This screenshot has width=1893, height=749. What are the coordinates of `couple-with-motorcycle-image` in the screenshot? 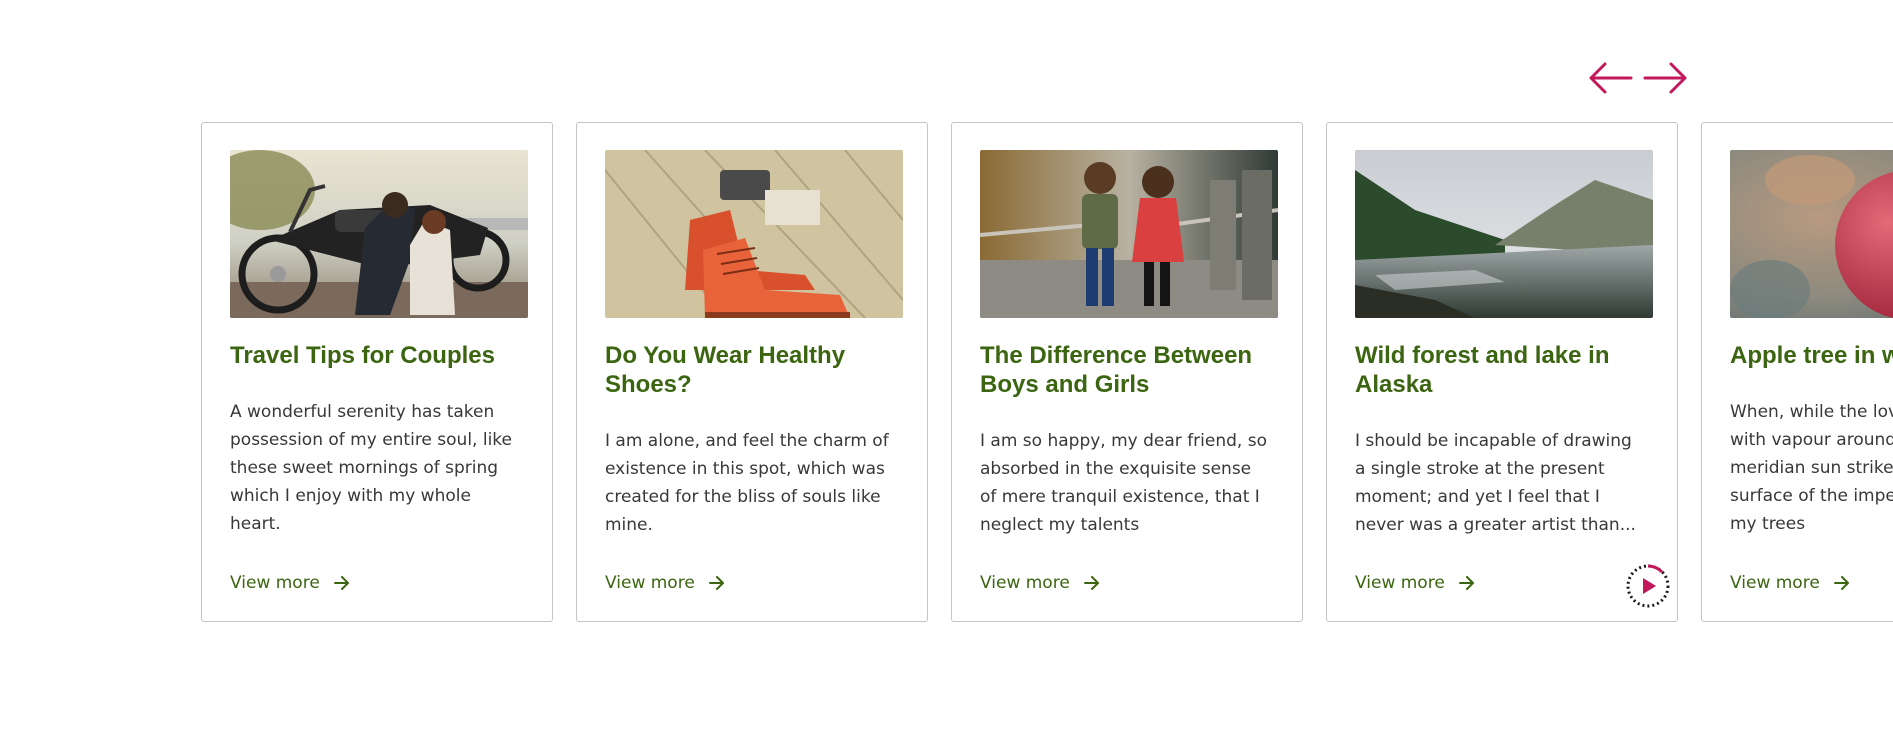 It's located at (379, 234).